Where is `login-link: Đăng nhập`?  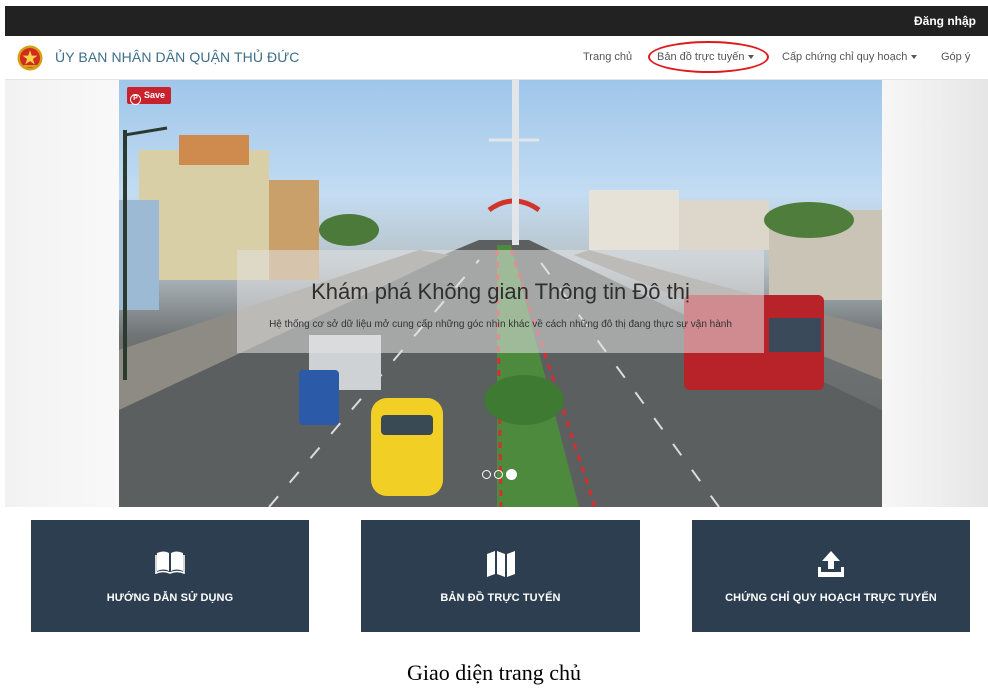 login-link: Đăng nhập is located at coordinates (945, 21).